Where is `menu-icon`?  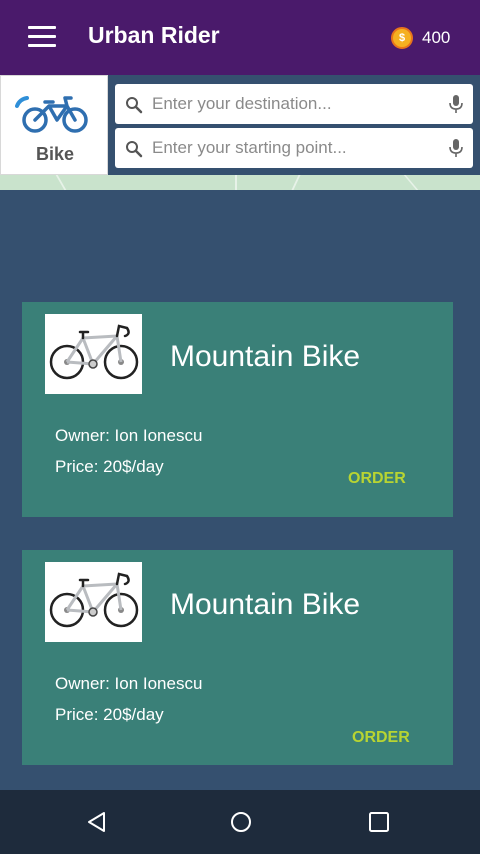 menu-icon is located at coordinates (42, 37).